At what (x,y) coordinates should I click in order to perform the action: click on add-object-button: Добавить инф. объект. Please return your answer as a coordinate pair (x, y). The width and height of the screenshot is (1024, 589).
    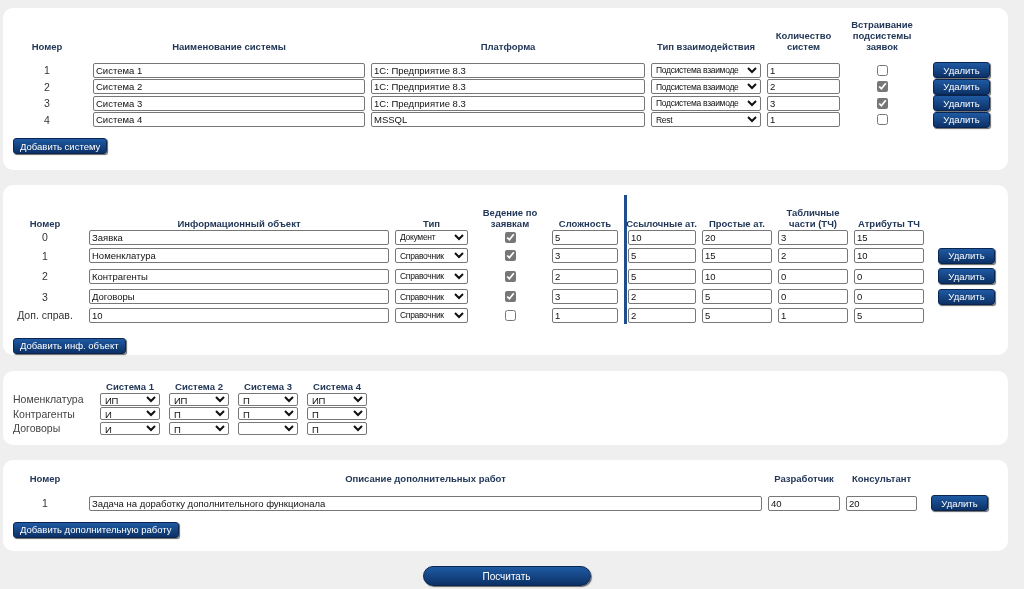
    Looking at the image, I should click on (69, 345).